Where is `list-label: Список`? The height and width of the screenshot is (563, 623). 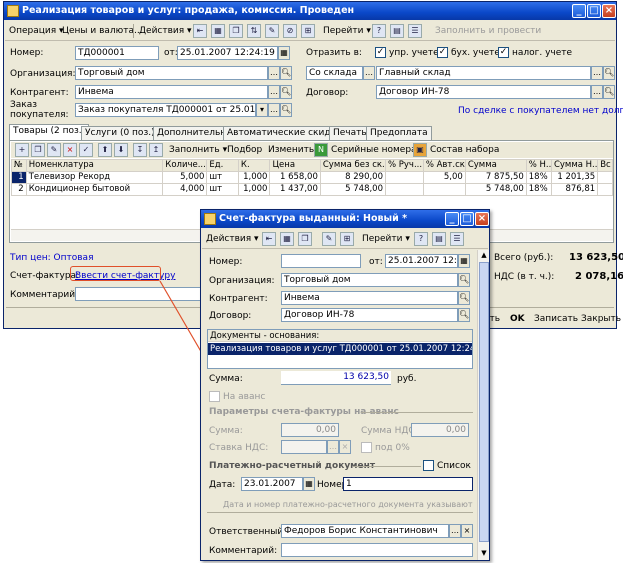 list-label: Список is located at coordinates (454, 466).